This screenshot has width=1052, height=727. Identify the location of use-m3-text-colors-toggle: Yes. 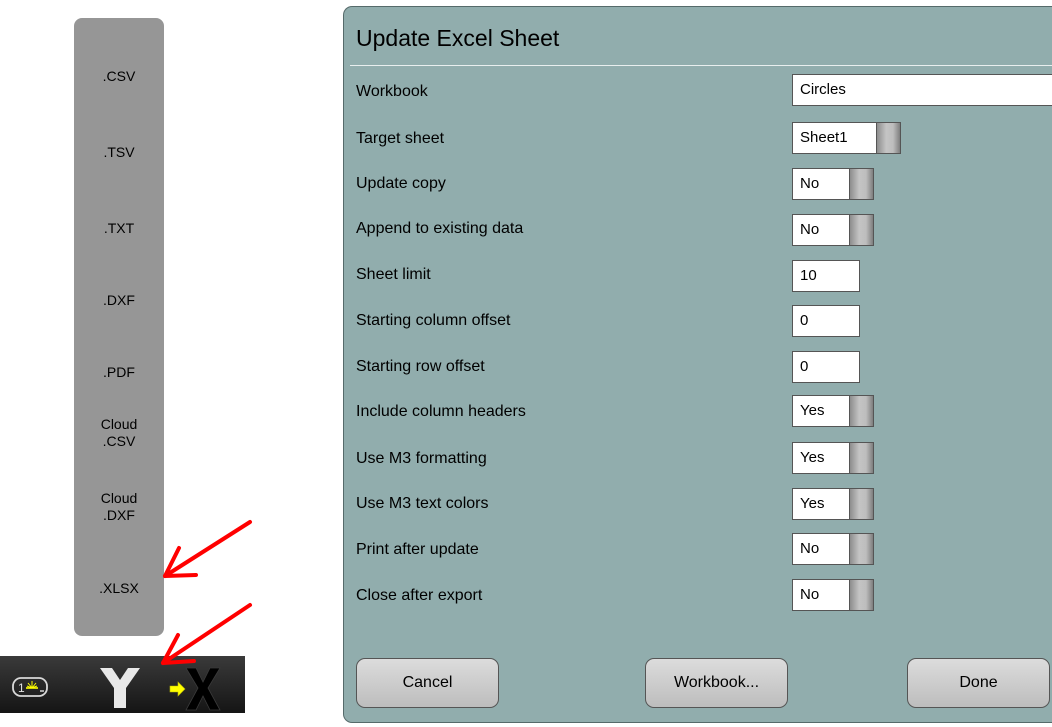
(833, 504).